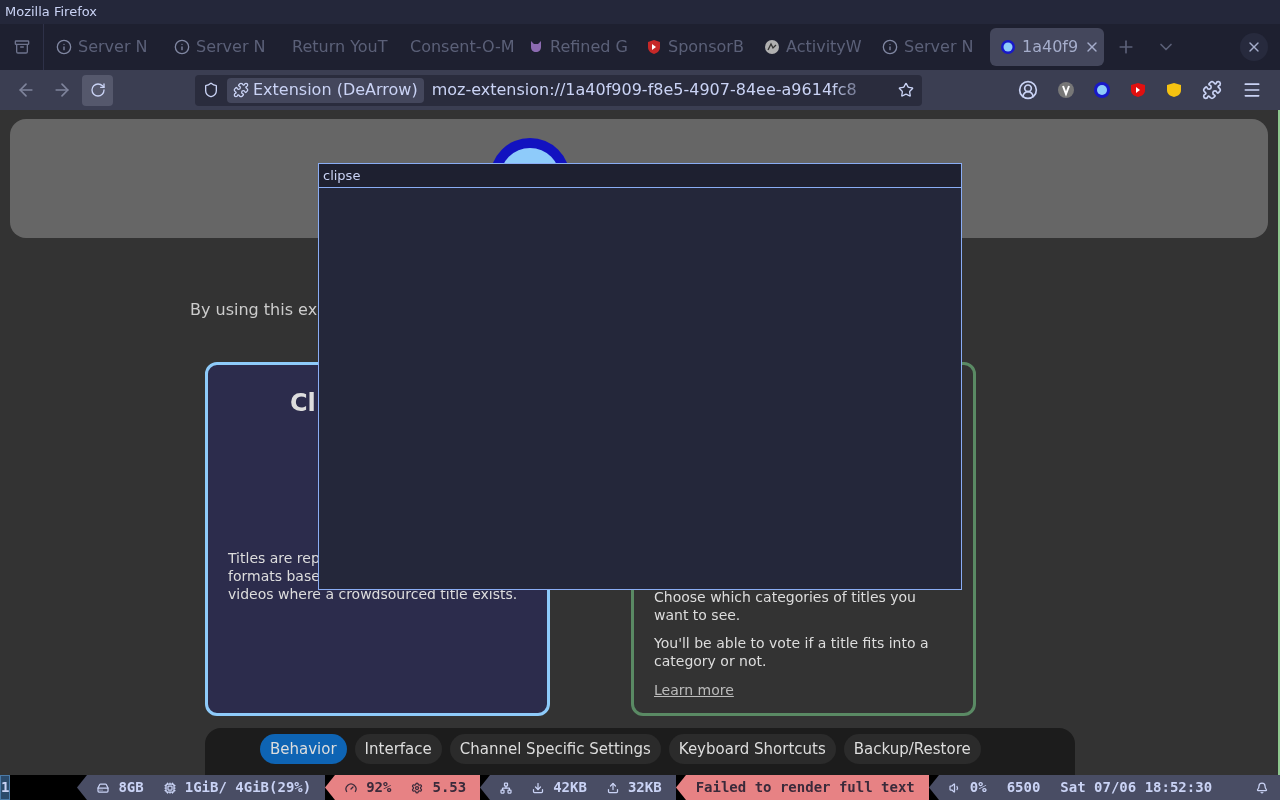 The width and height of the screenshot is (1280, 800). Describe the element at coordinates (1252, 90) in the screenshot. I see `menu-icon` at that location.